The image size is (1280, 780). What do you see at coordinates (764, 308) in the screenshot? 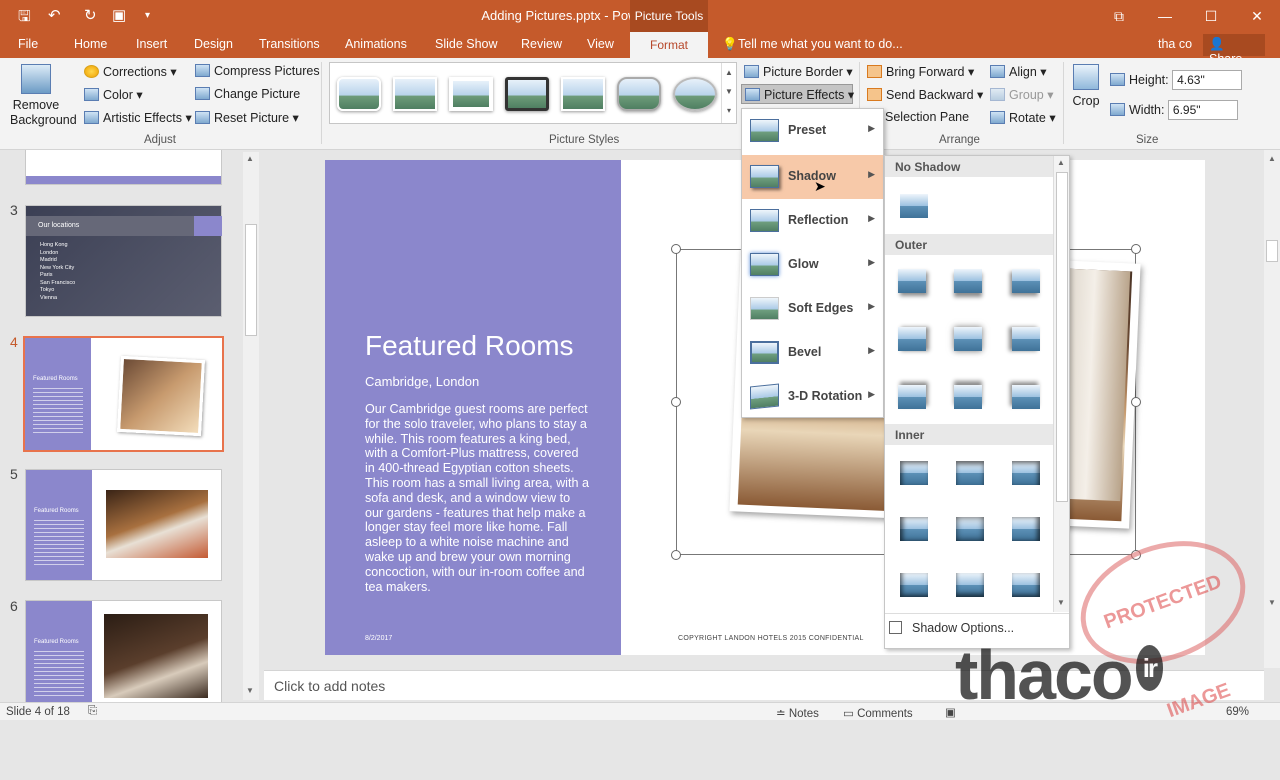
I see `soft-edges-icon` at bounding box center [764, 308].